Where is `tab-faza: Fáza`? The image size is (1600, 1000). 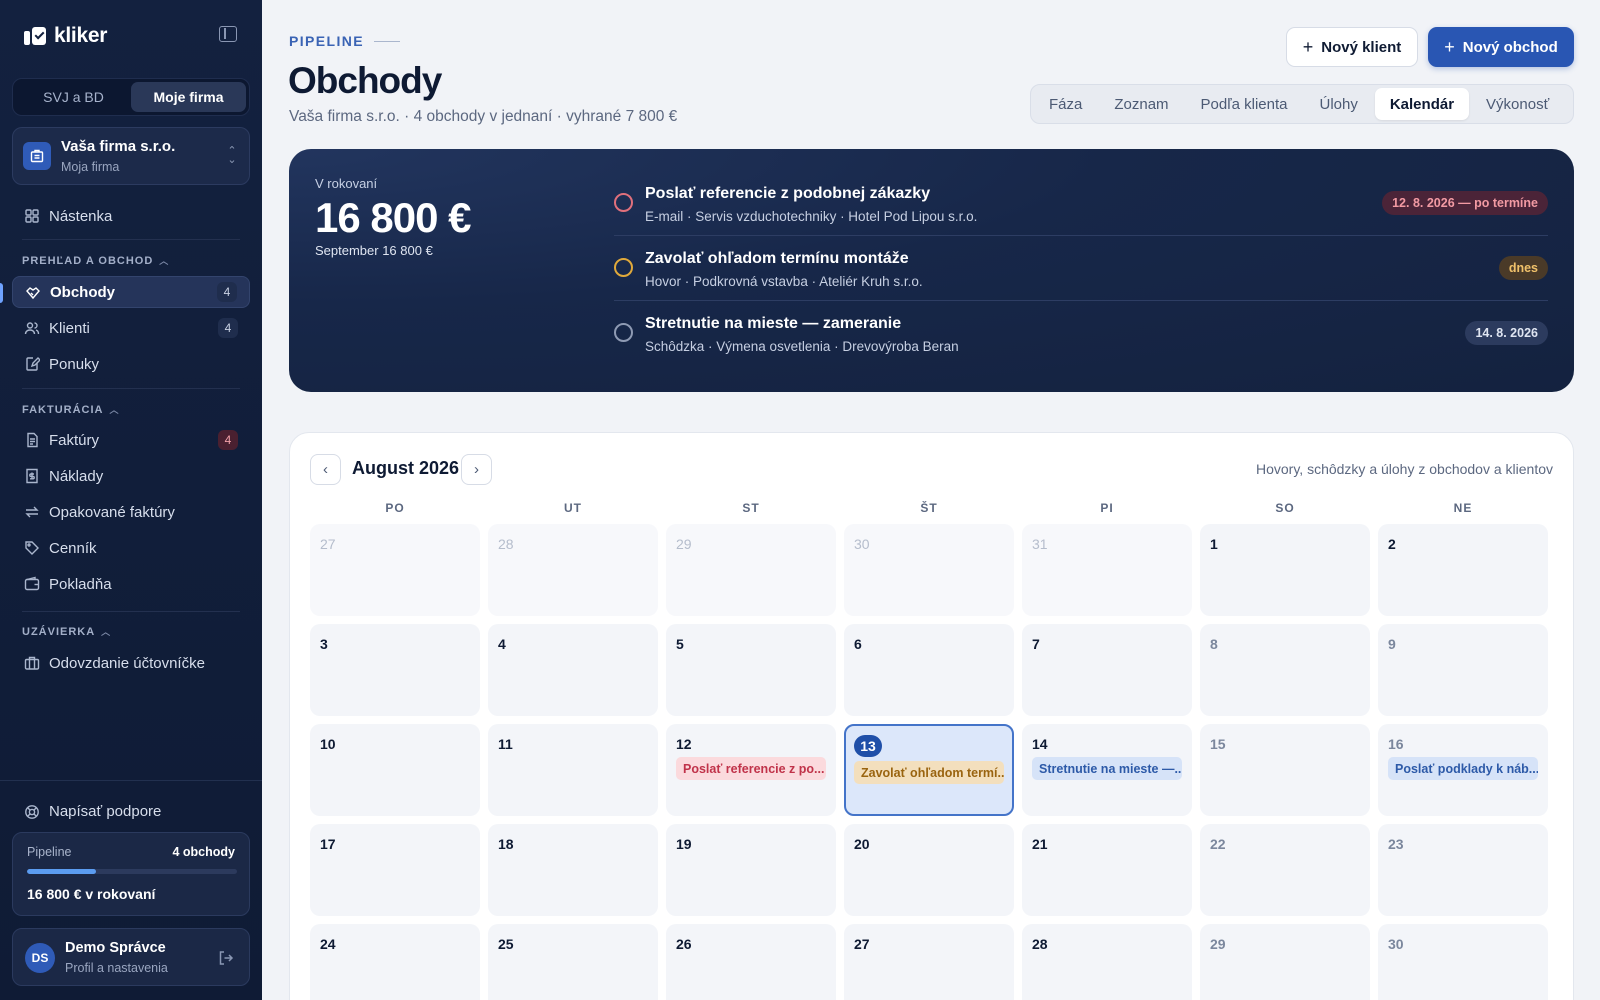 tab-faza: Fáza is located at coordinates (1065, 104).